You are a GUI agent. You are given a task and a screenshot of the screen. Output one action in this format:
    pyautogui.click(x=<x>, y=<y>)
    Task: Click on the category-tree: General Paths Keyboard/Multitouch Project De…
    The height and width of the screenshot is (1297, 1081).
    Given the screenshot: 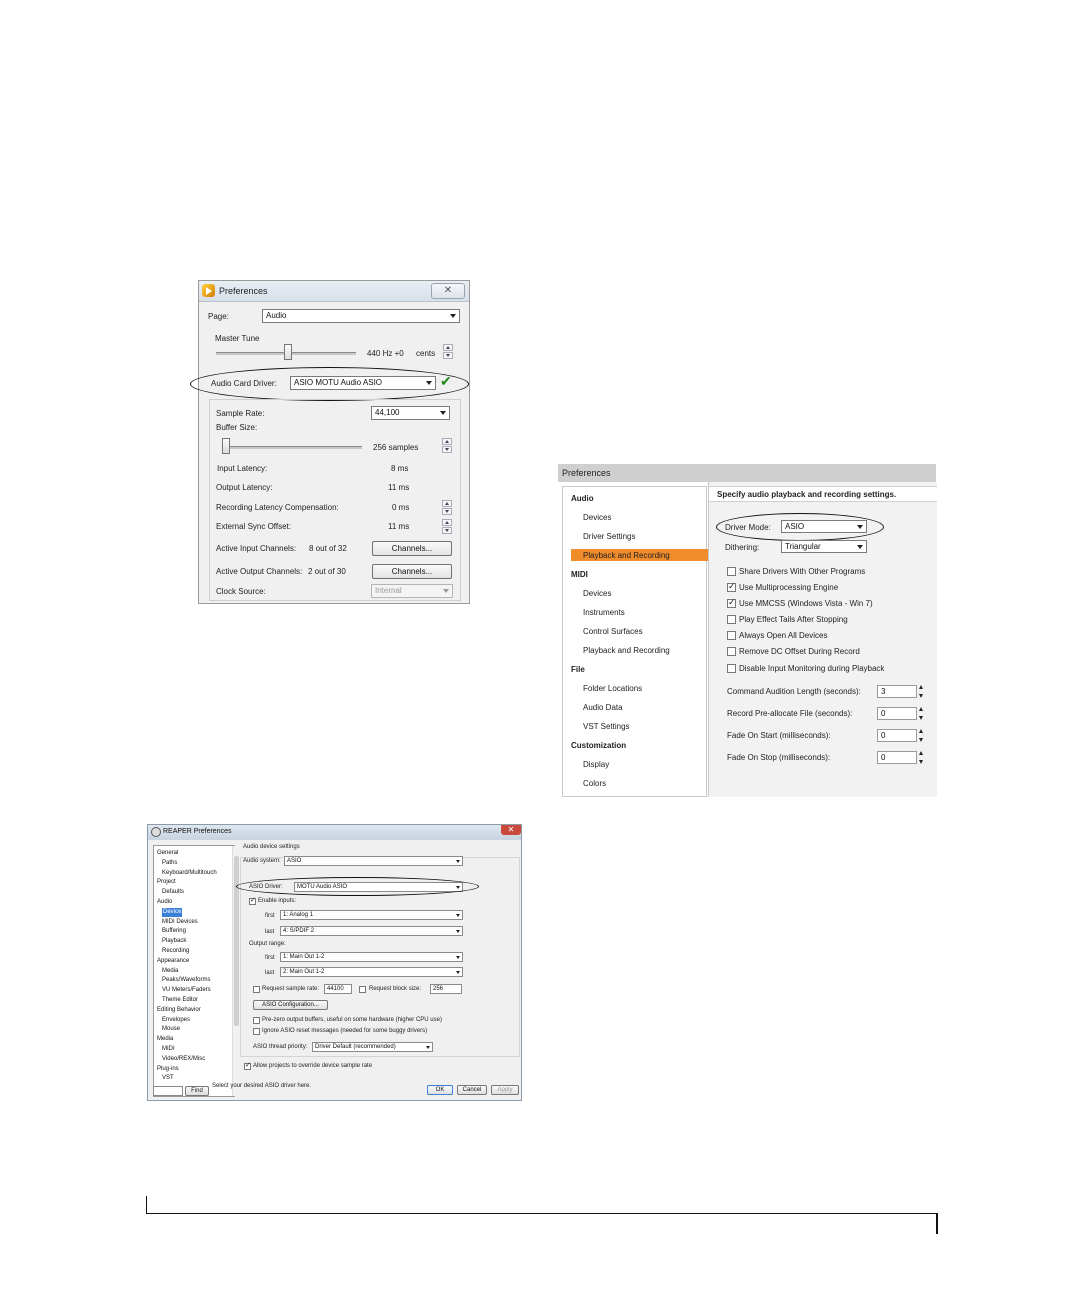 What is the action you would take?
    pyautogui.click(x=196, y=971)
    